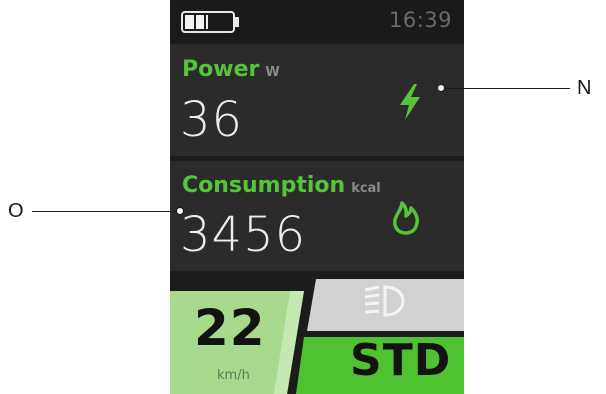  What do you see at coordinates (584, 88) in the screenshot?
I see `callout-label-n: N` at bounding box center [584, 88].